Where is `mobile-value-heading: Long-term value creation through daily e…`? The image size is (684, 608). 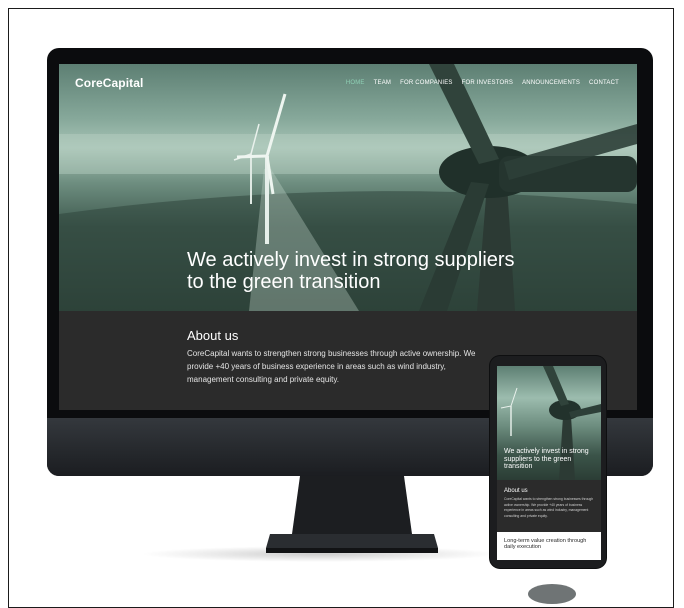
mobile-value-heading: Long-term value creation through daily e… is located at coordinates (545, 544).